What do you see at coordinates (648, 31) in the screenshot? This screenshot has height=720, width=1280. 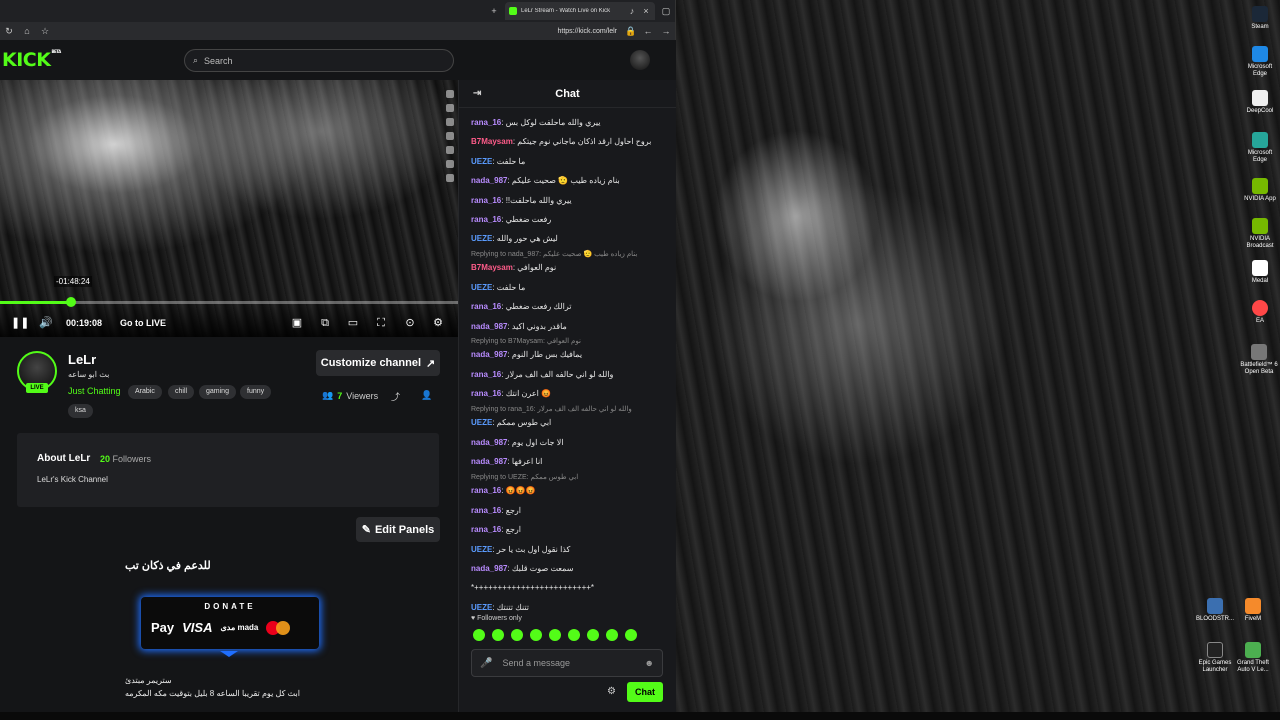 I see `back-icon: ←` at bounding box center [648, 31].